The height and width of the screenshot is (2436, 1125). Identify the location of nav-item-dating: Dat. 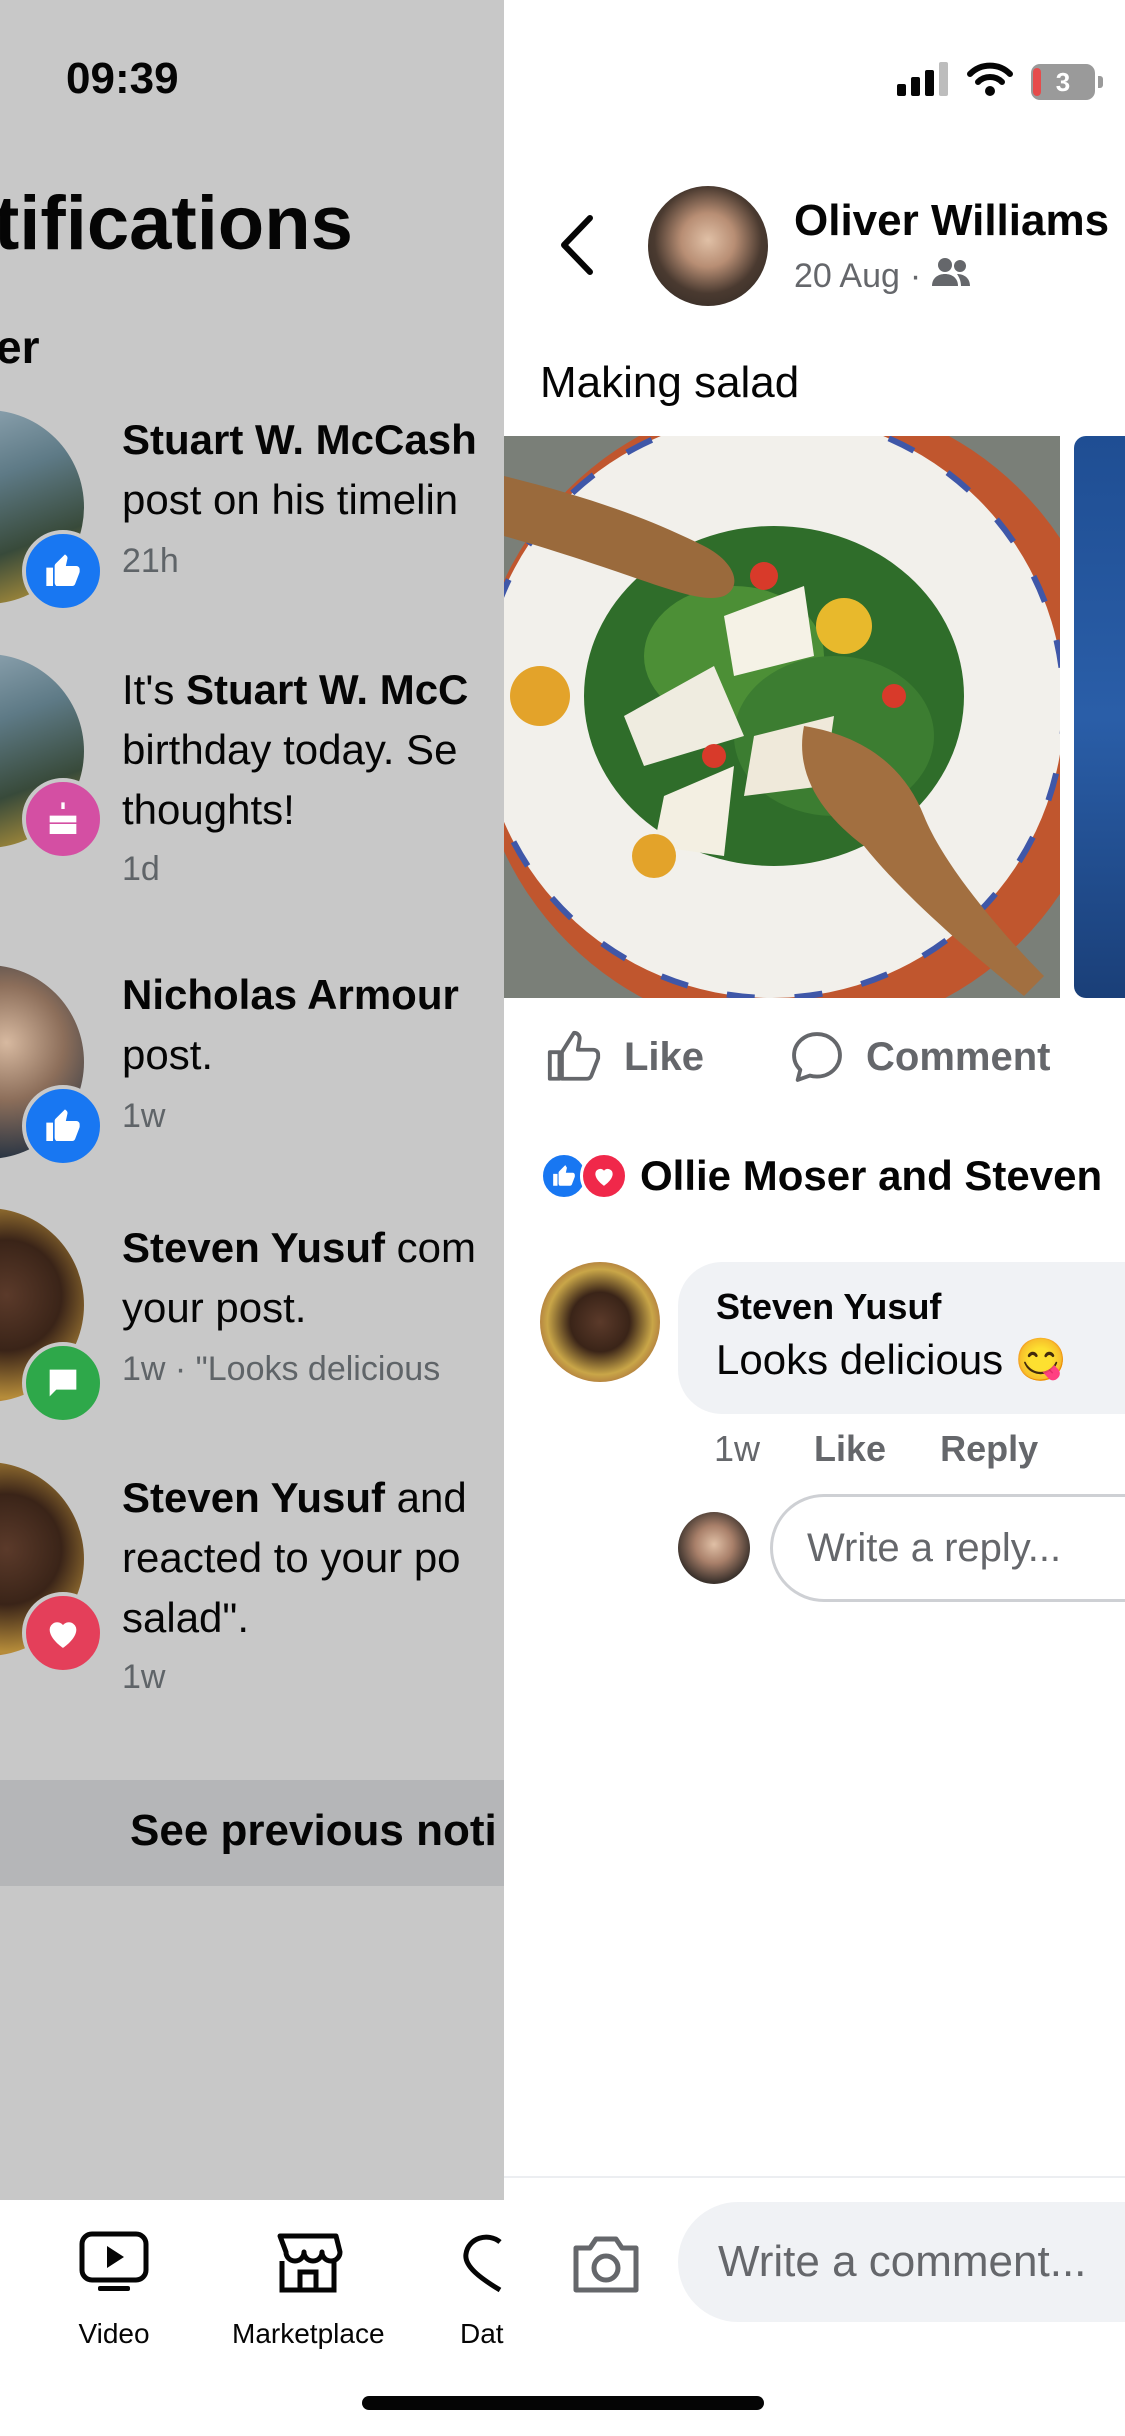
(482, 2290).